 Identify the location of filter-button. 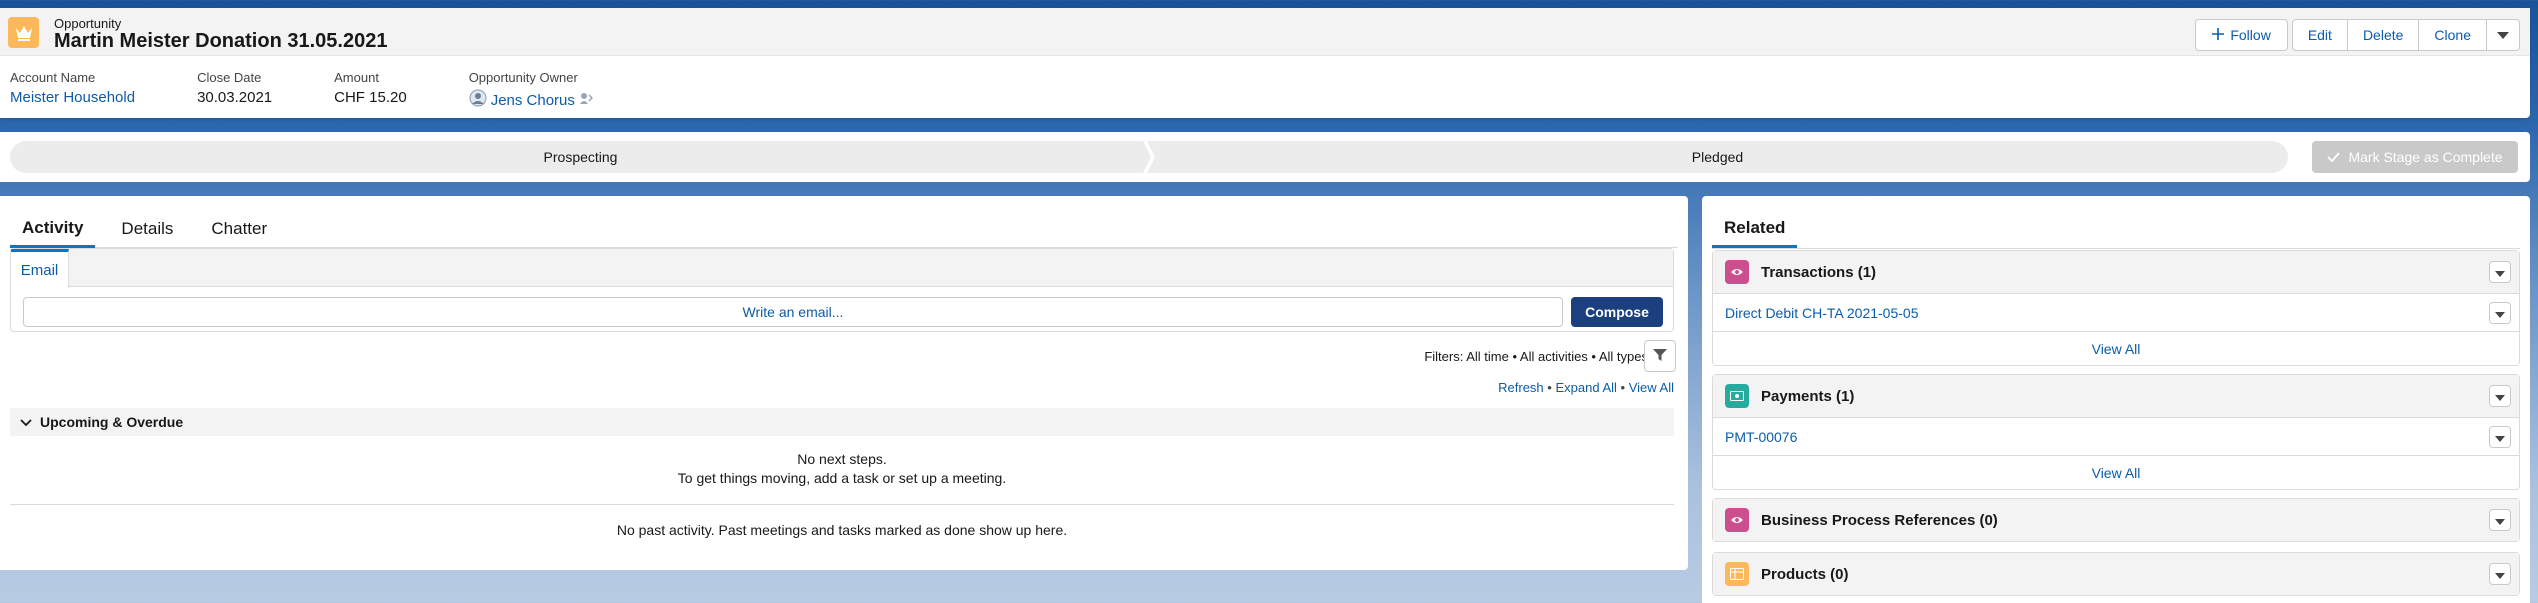
(1660, 356).